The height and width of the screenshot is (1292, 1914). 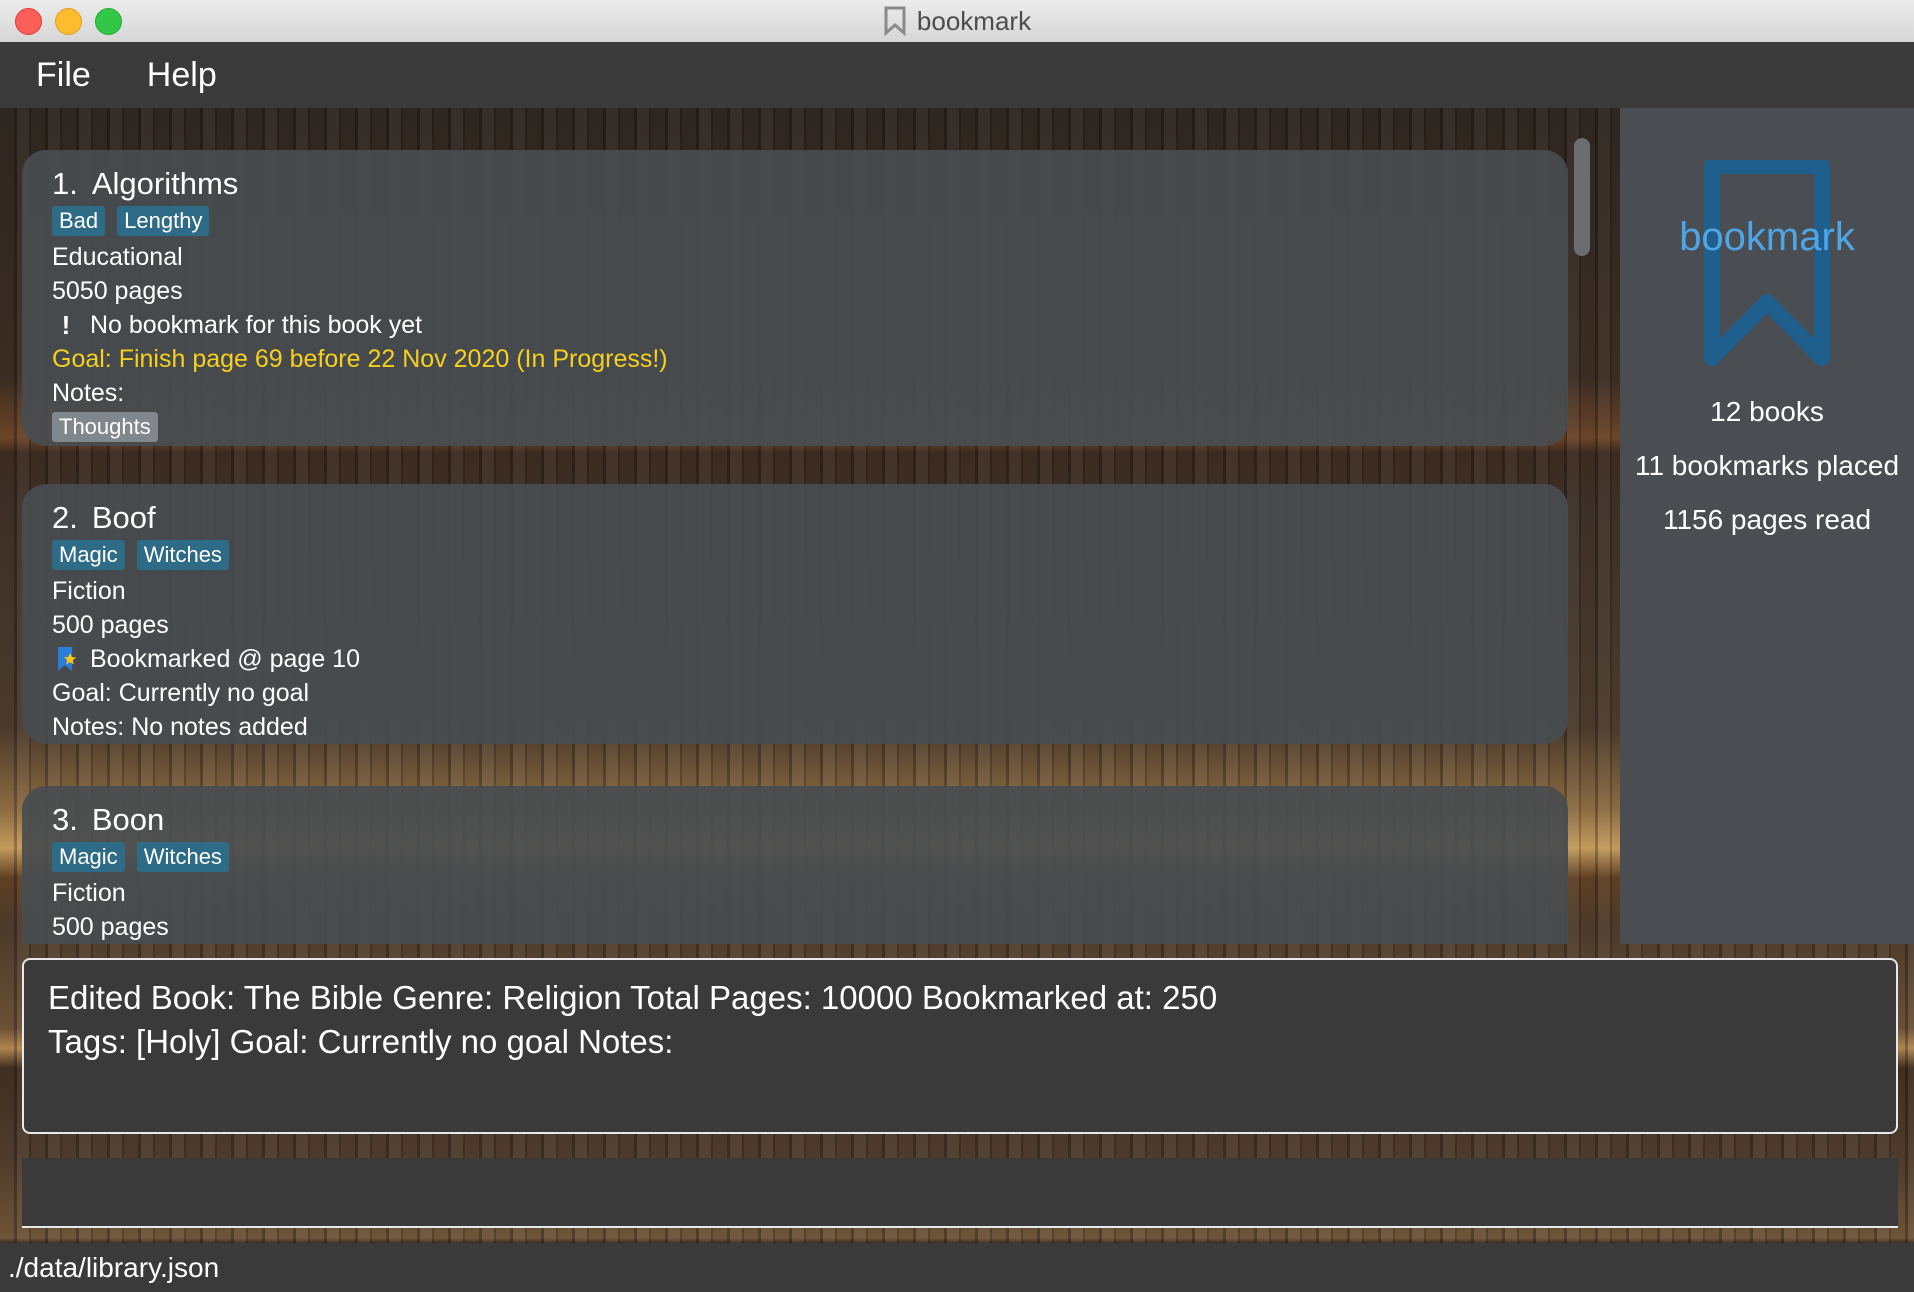 What do you see at coordinates (180, 727) in the screenshot?
I see `book-notes: Notes: No notes added` at bounding box center [180, 727].